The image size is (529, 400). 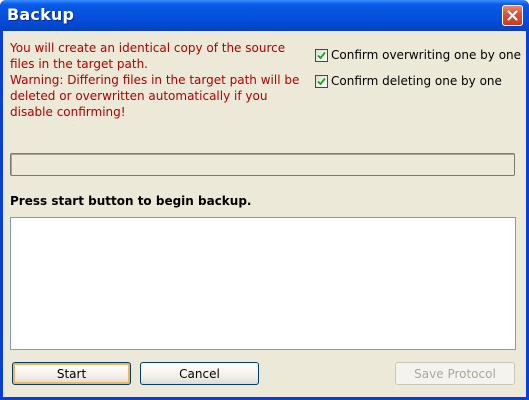 What do you see at coordinates (264, 15) in the screenshot?
I see `title-bar: Backup` at bounding box center [264, 15].